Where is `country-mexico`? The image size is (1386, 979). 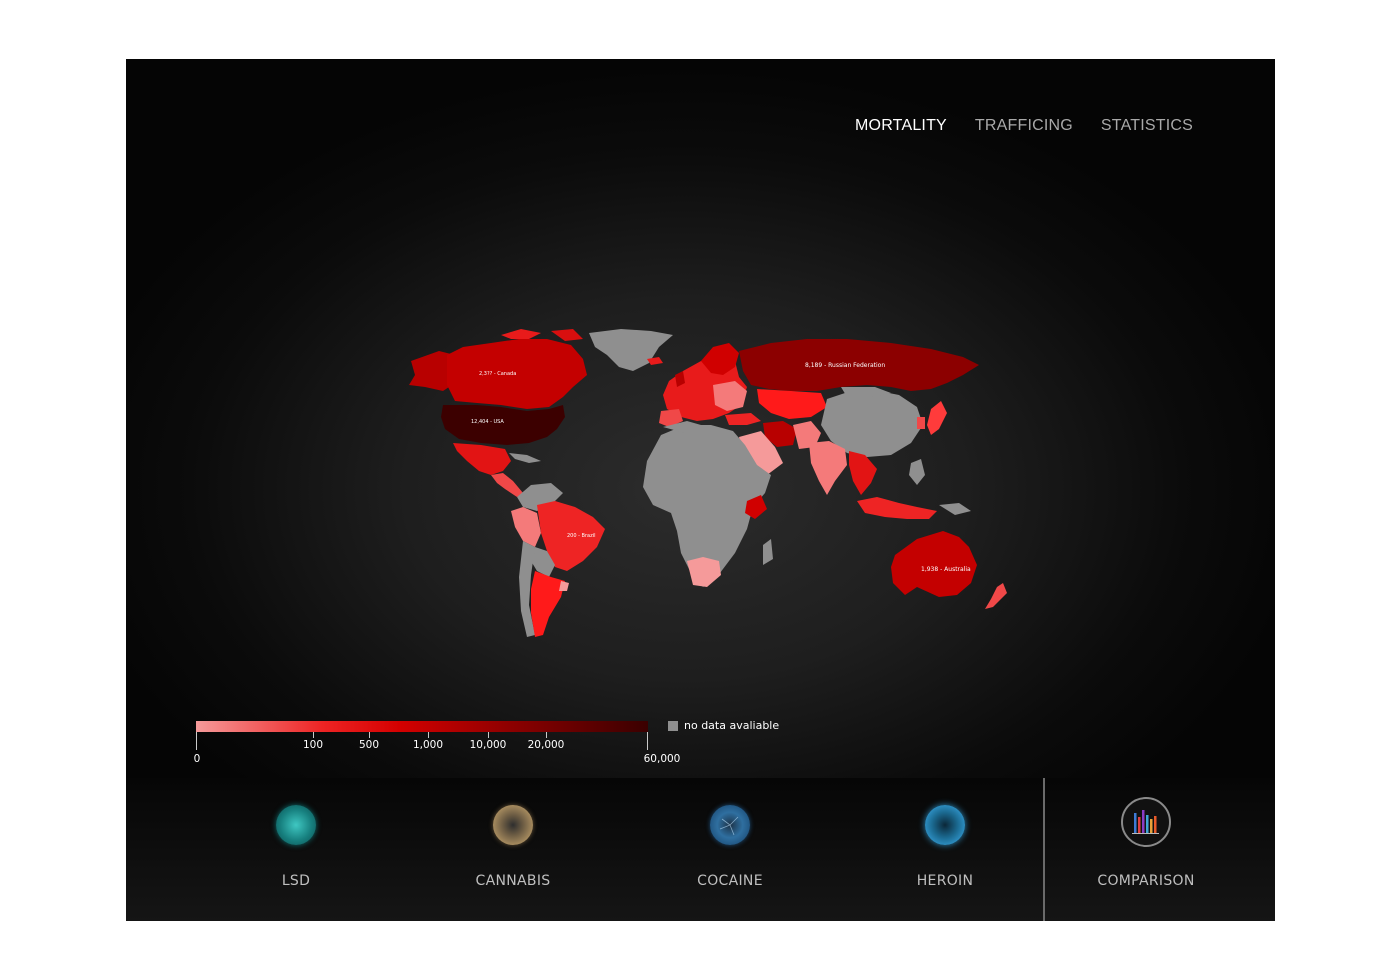 country-mexico is located at coordinates (482, 459).